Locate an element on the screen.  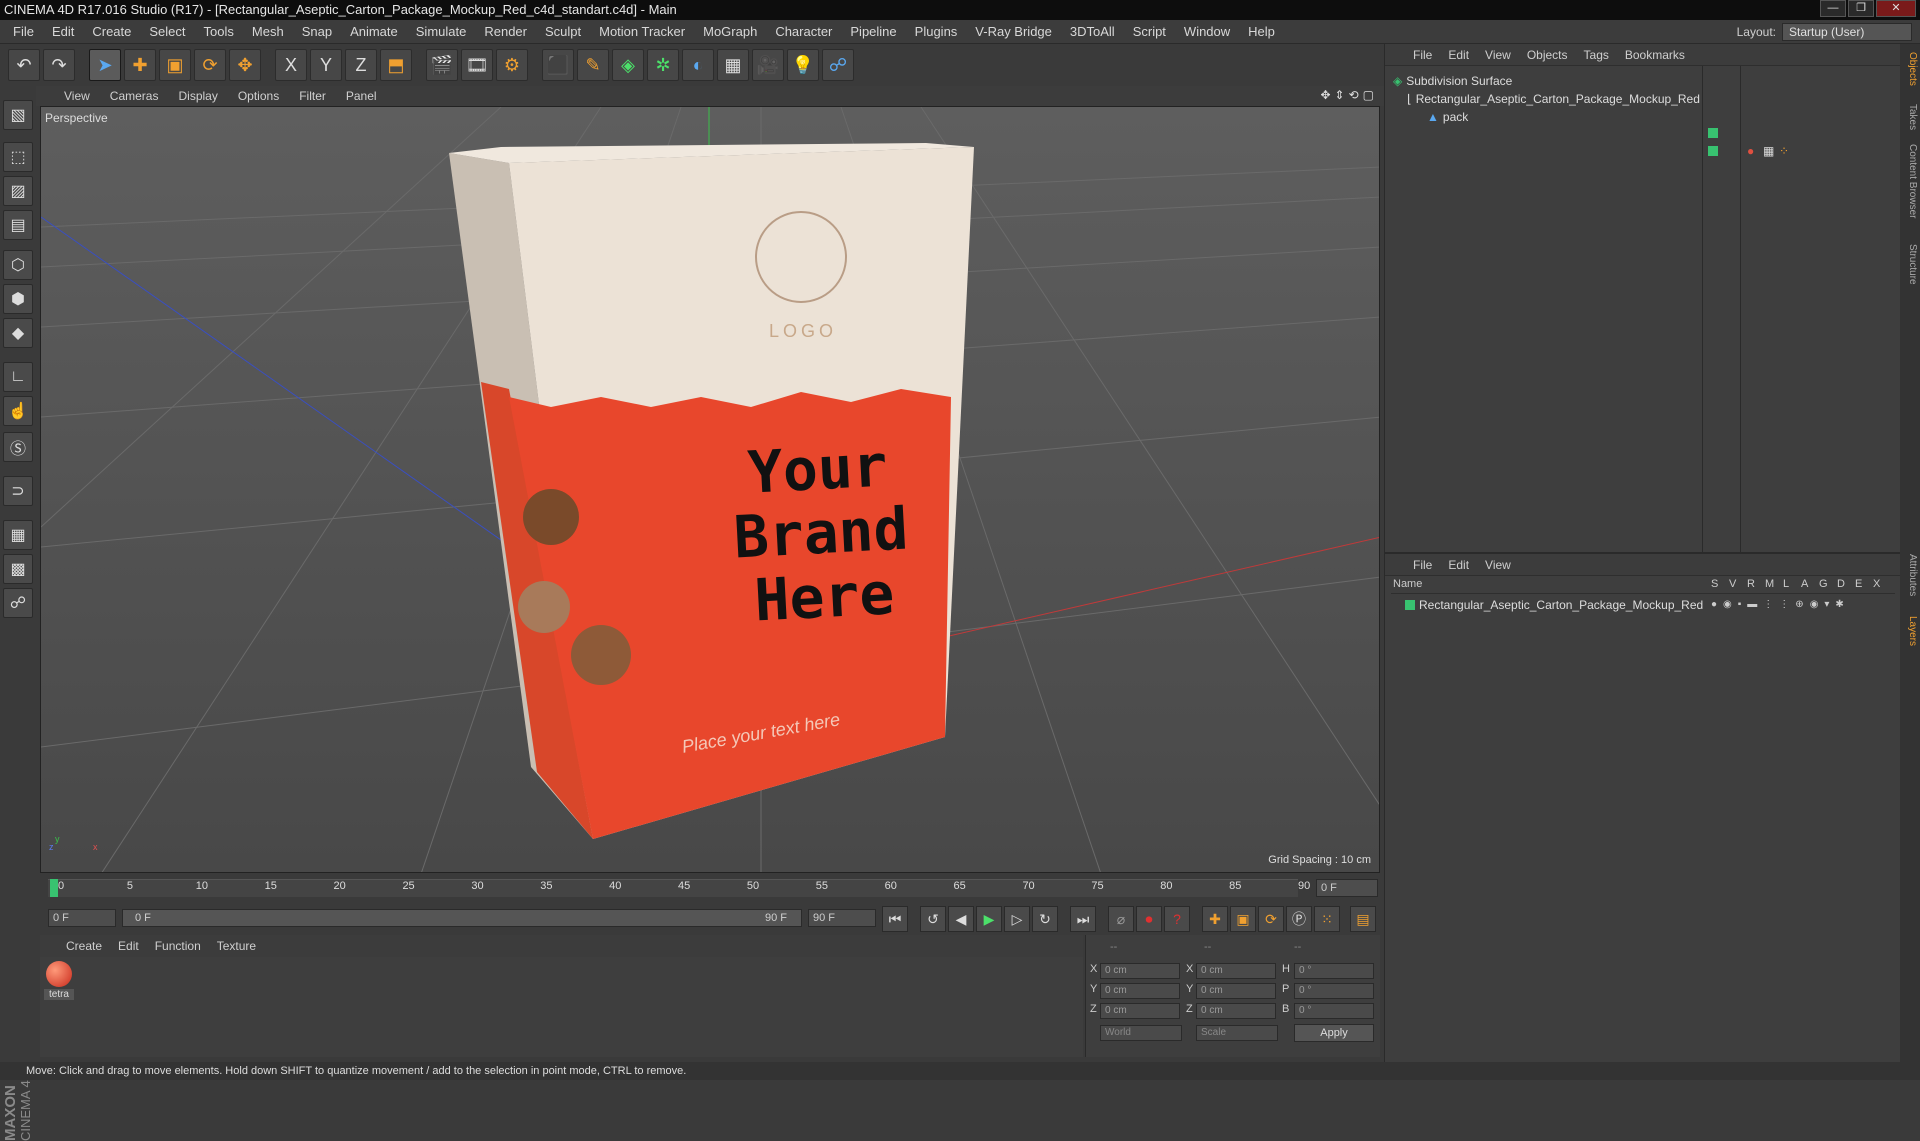
go-to-end-icon: ⏭ is located at coordinates (1083, 919).